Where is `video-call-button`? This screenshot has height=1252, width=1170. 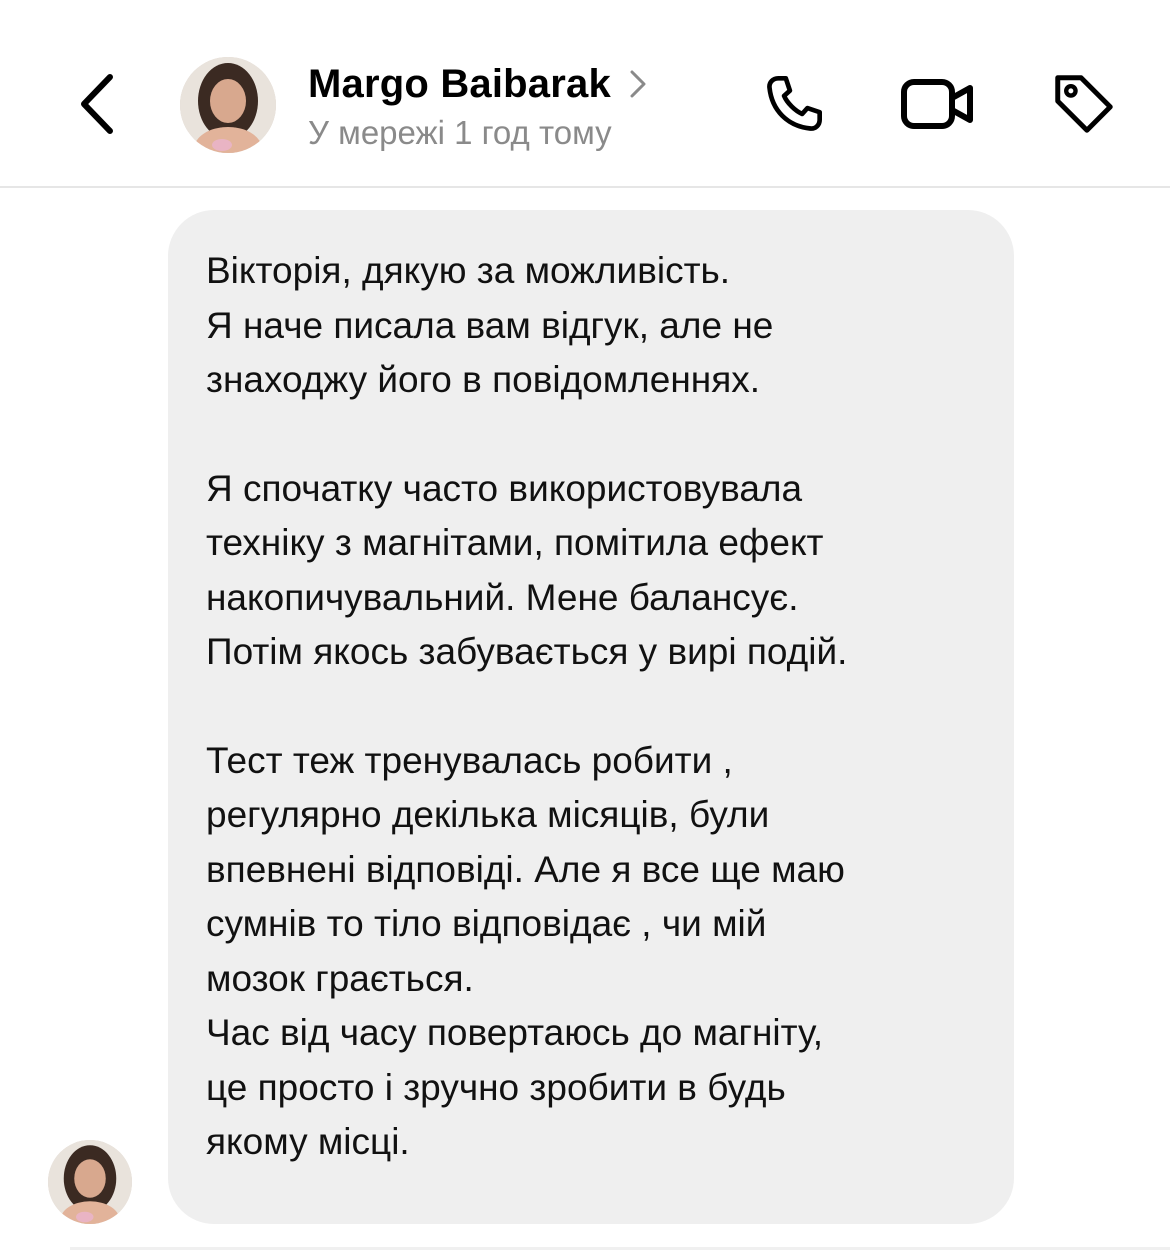 video-call-button is located at coordinates (938, 104).